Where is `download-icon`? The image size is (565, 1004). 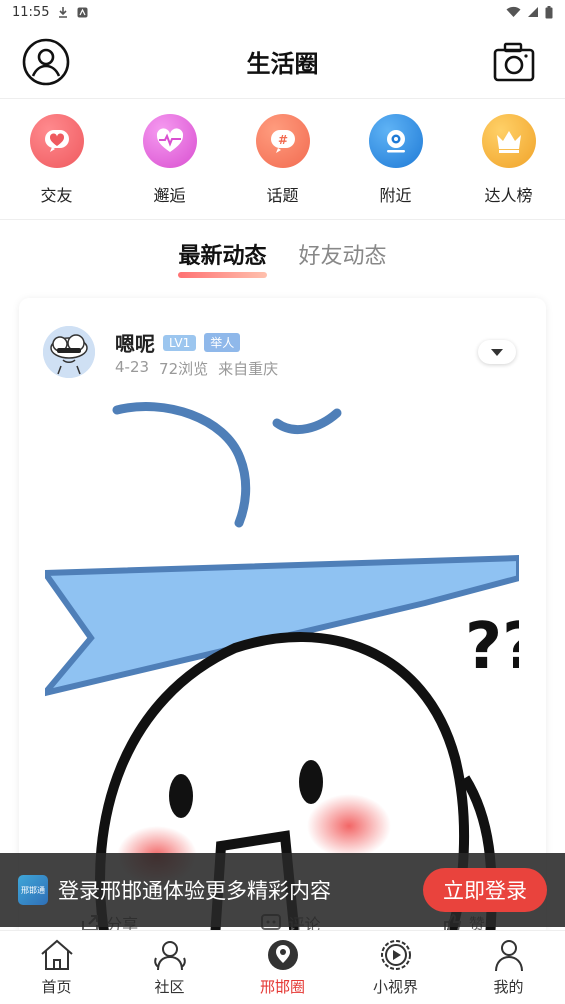 download-icon is located at coordinates (63, 12).